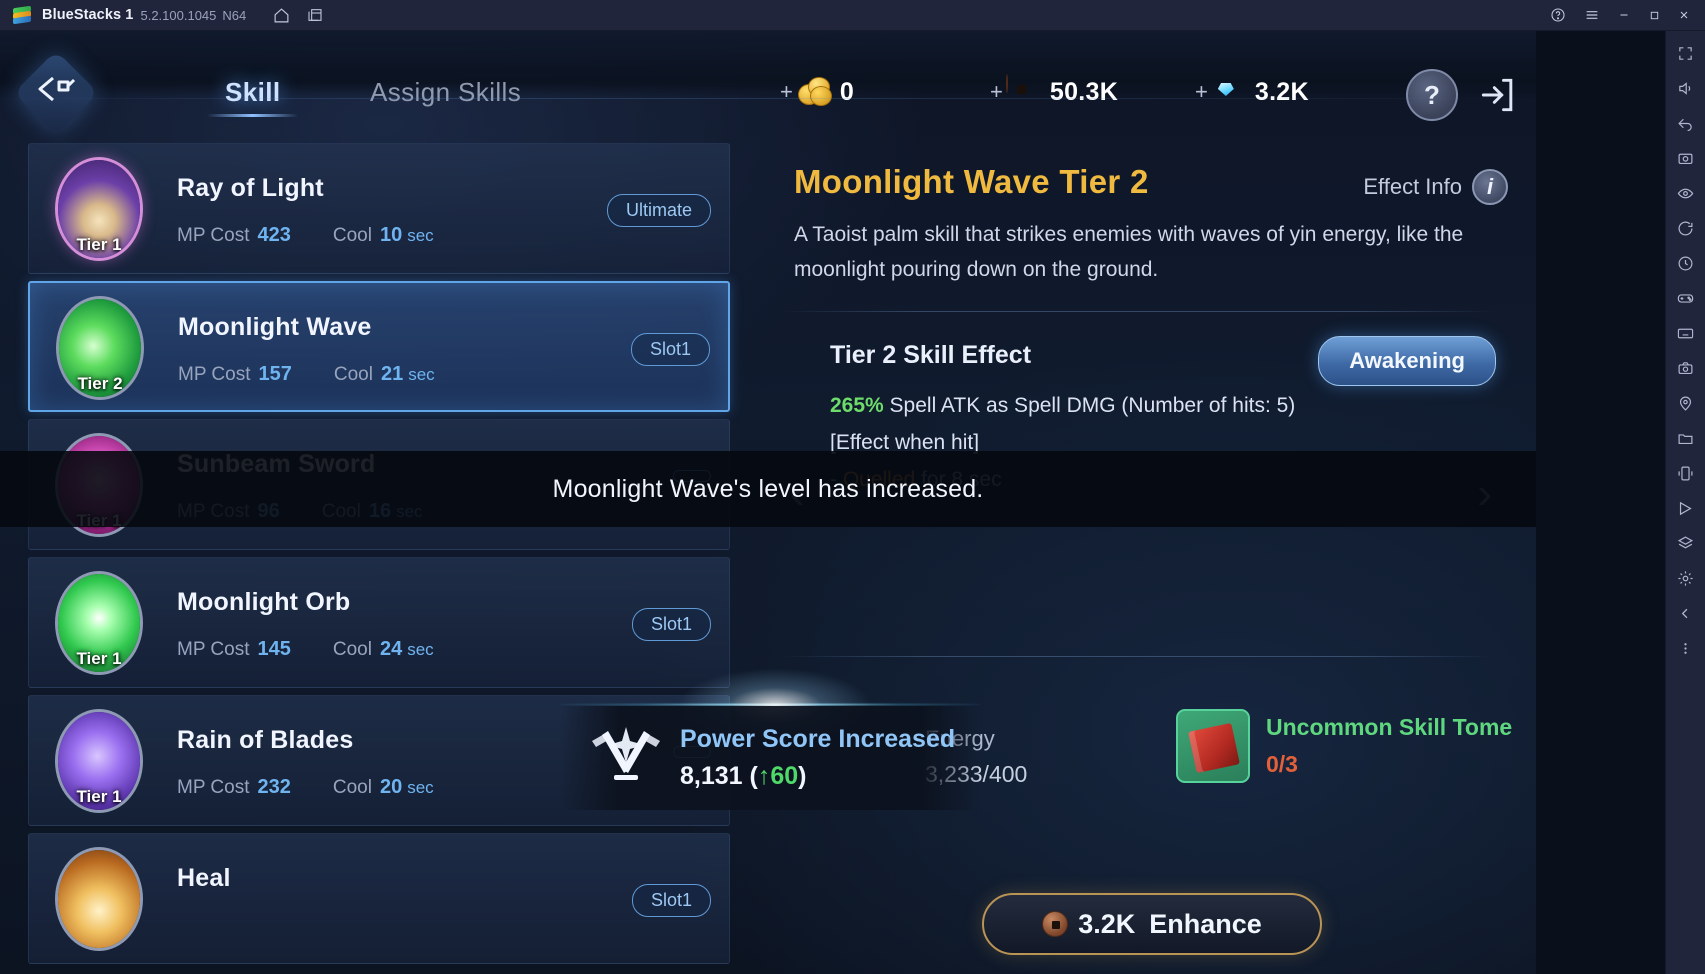 Image resolution: width=1705 pixels, height=974 pixels. Describe the element at coordinates (445, 92) in the screenshot. I see `tab-assign-skills: Assign Skills` at that location.